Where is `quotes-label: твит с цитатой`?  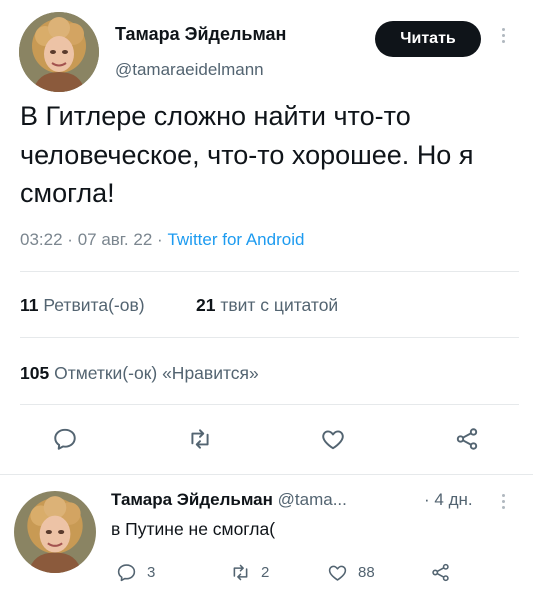
quotes-label: твит с цитатой is located at coordinates (279, 305).